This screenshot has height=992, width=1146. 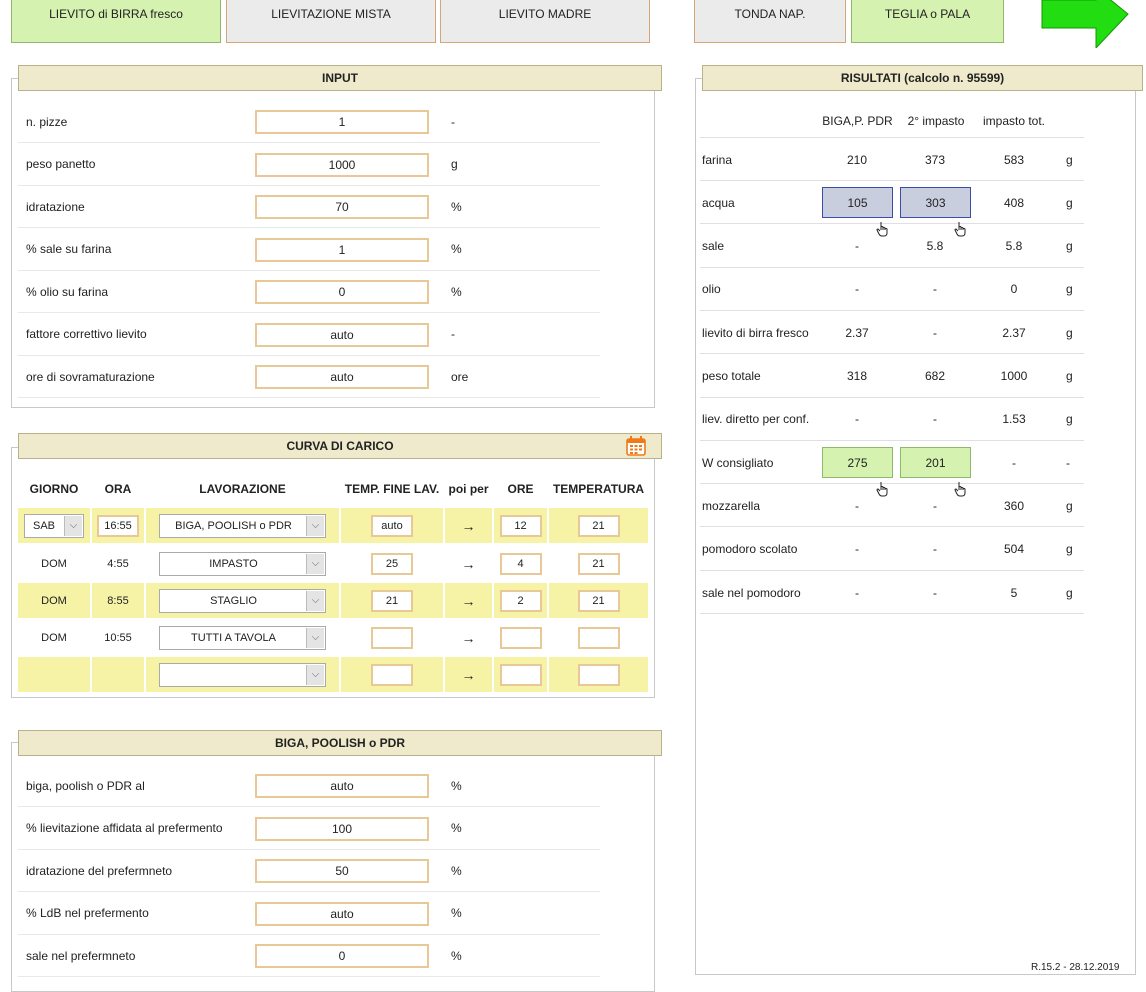 I want to click on field-input: 70, so click(x=342, y=207).